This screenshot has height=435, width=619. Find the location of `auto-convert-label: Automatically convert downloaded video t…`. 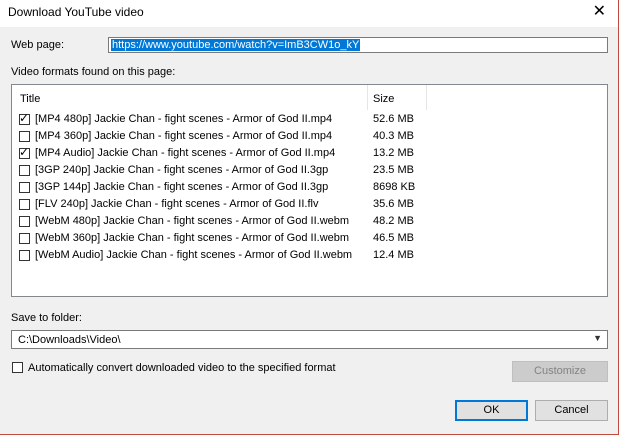

auto-convert-label: Automatically convert downloaded video t… is located at coordinates (182, 368).